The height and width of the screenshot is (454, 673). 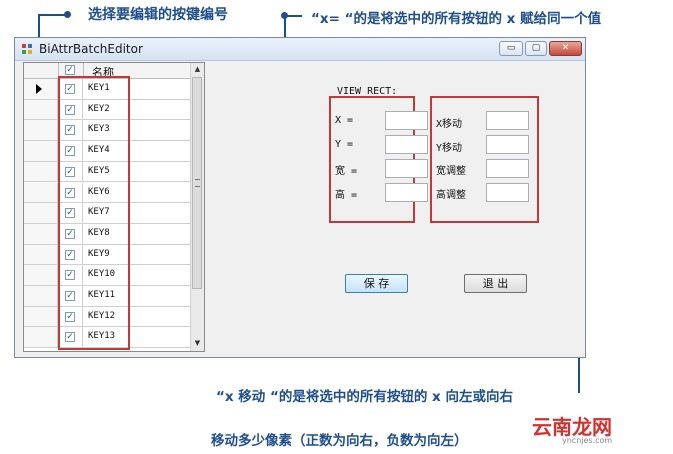 I want to click on height-adjust-input, so click(x=507, y=192).